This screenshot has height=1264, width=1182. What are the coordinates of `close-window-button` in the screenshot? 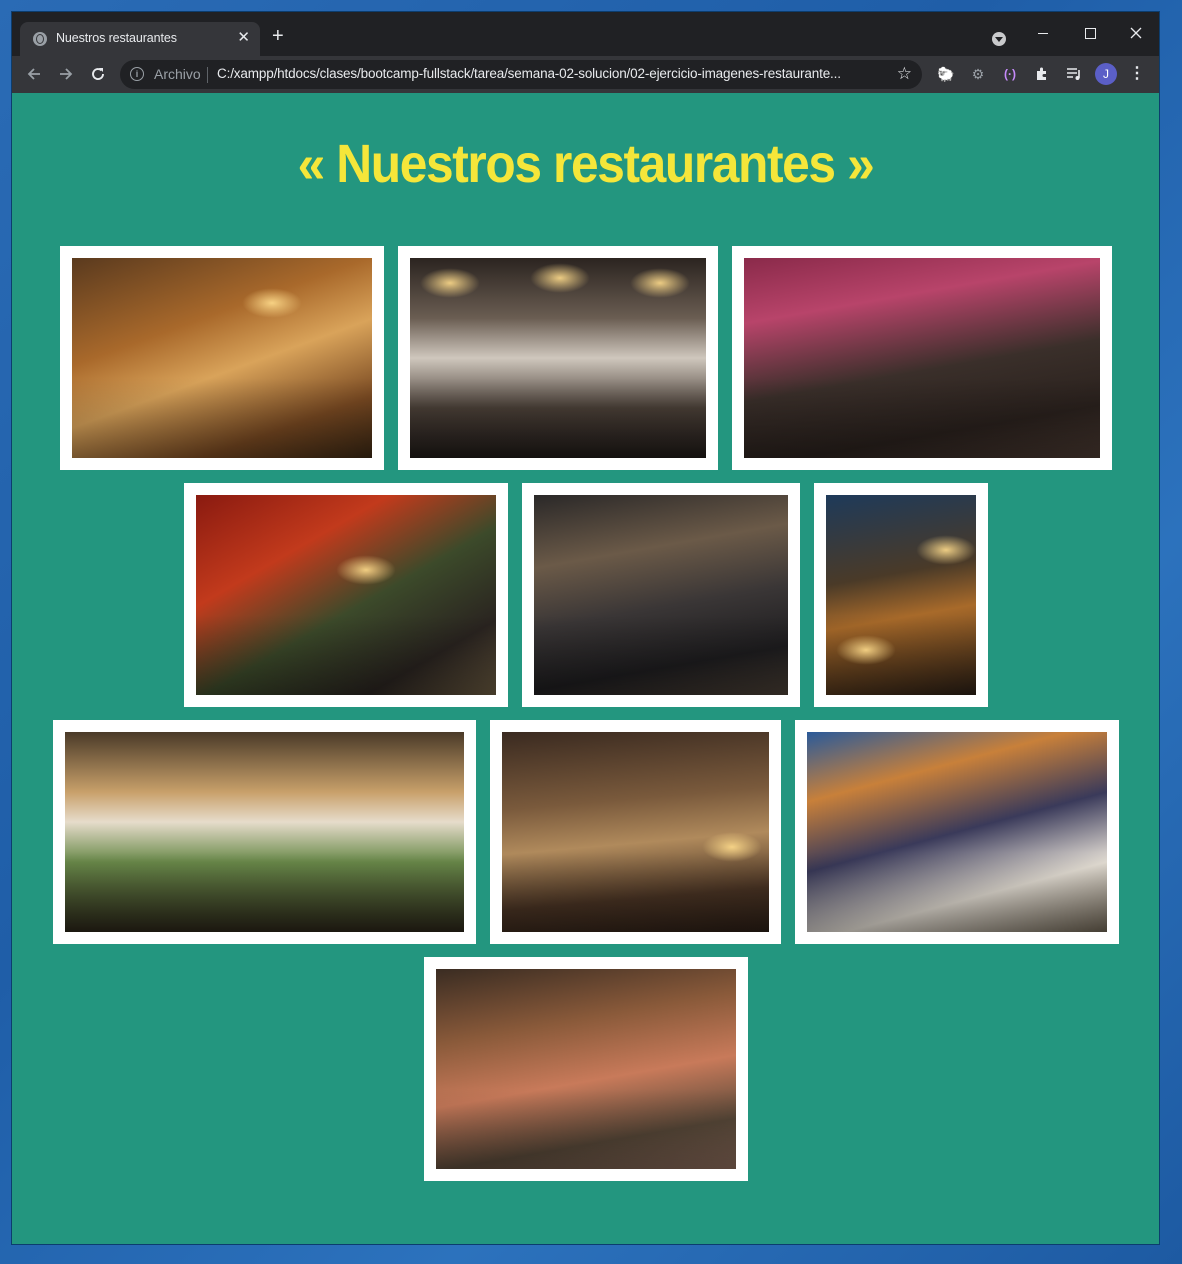 It's located at (1136, 33).